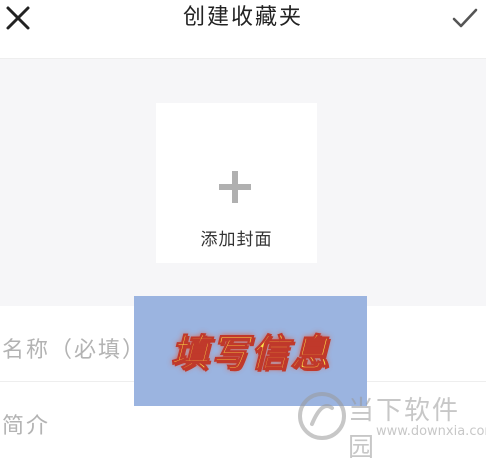 This screenshot has height=458, width=486. I want to click on watermark-url: www.downxia.com, so click(431, 431).